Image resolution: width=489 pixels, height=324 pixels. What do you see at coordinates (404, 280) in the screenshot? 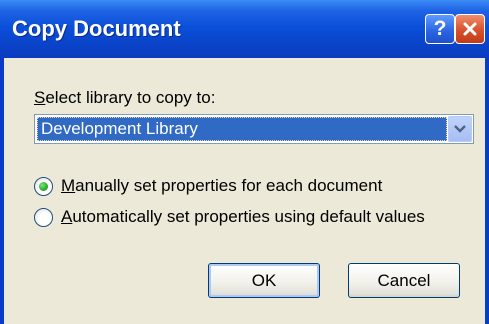
I see `cancel-button: Cancel` at bounding box center [404, 280].